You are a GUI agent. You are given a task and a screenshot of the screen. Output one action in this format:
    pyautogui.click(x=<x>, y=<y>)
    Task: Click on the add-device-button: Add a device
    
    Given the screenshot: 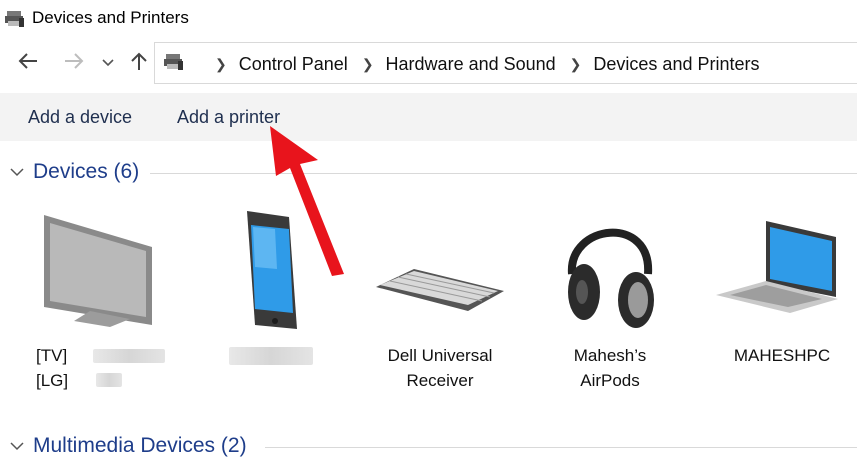 What is the action you would take?
    pyautogui.click(x=80, y=117)
    